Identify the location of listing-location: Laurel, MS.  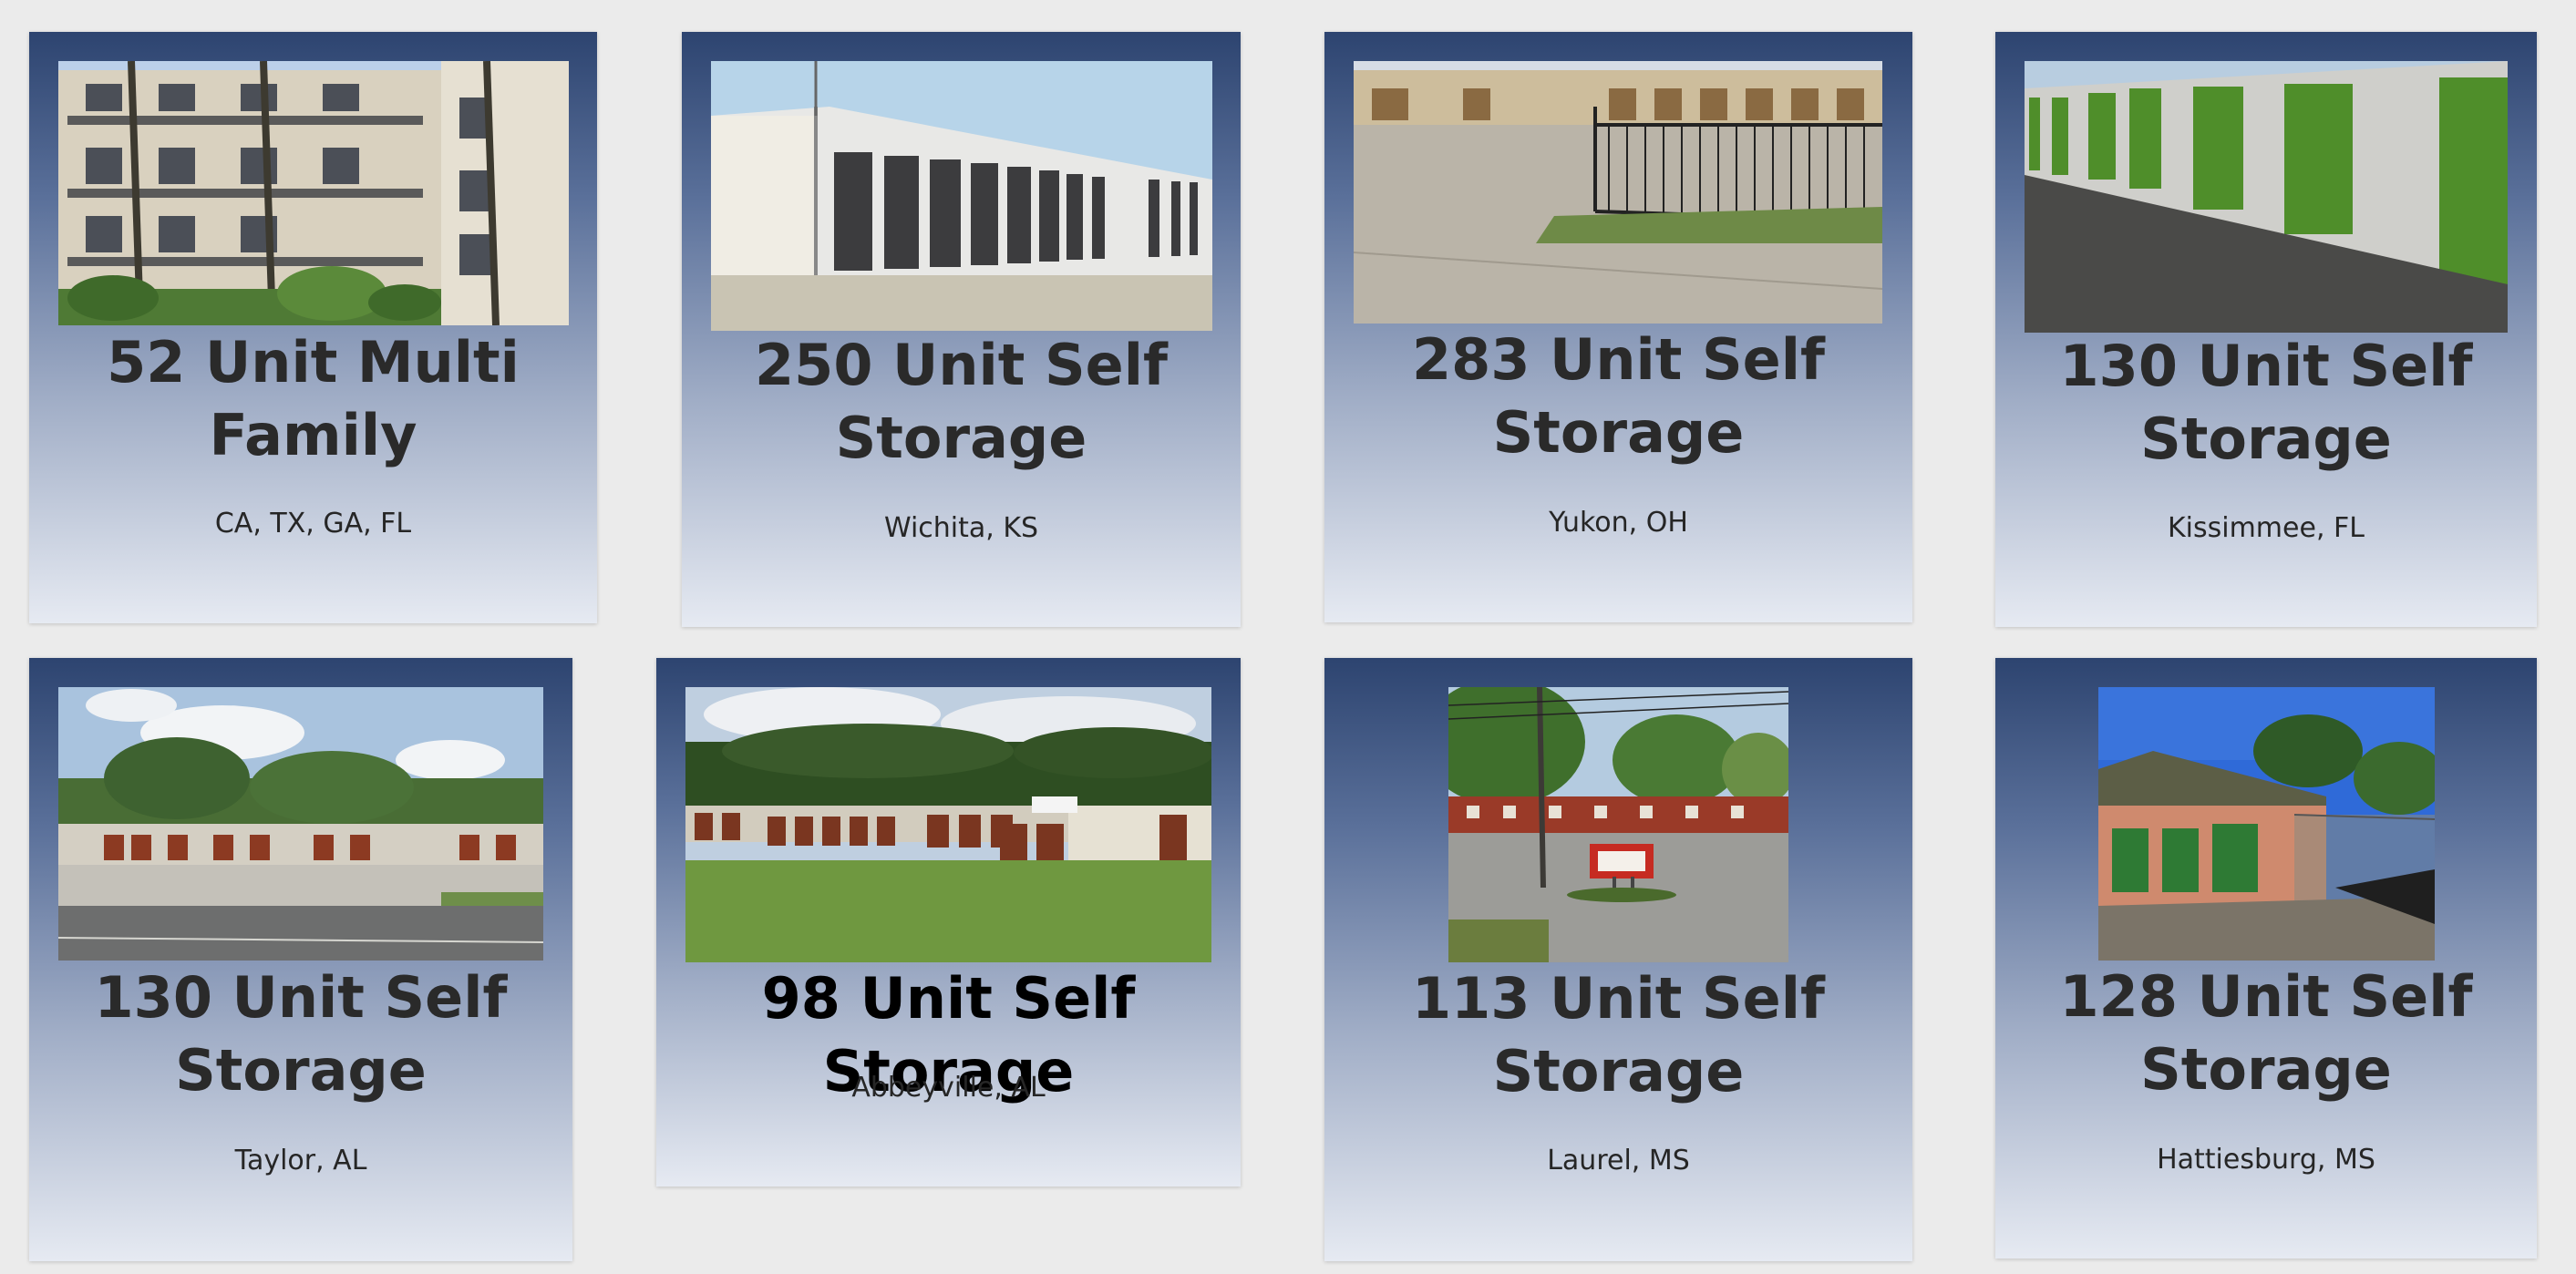
(1618, 1160).